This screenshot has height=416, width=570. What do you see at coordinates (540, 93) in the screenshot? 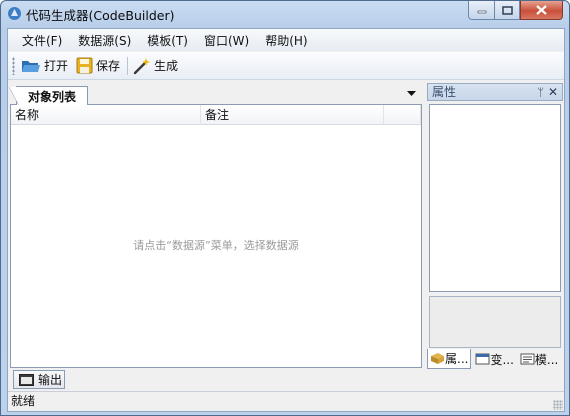
I see `pin-icon: ᛘ` at bounding box center [540, 93].